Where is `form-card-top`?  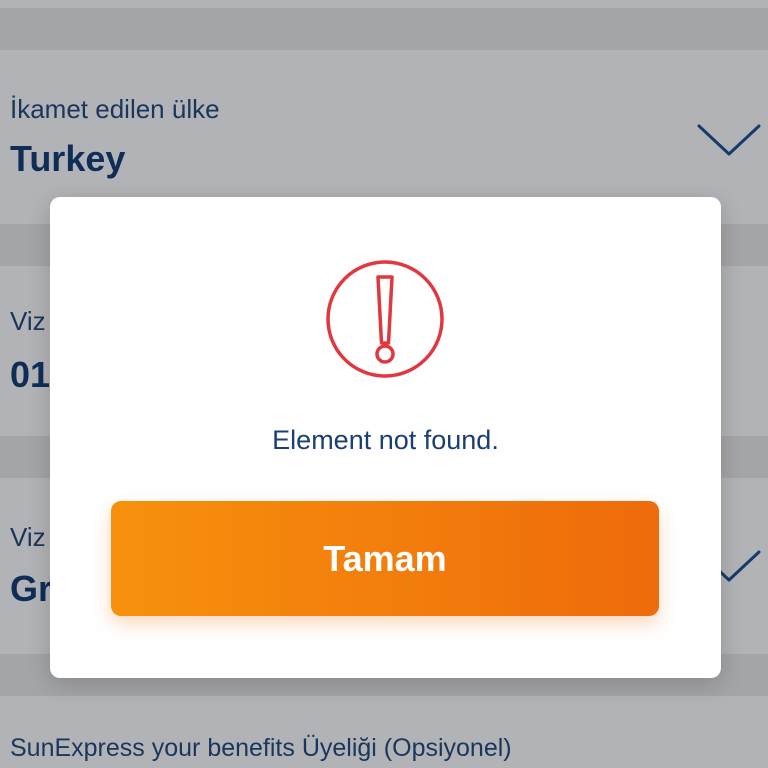
form-card-top is located at coordinates (384, 4).